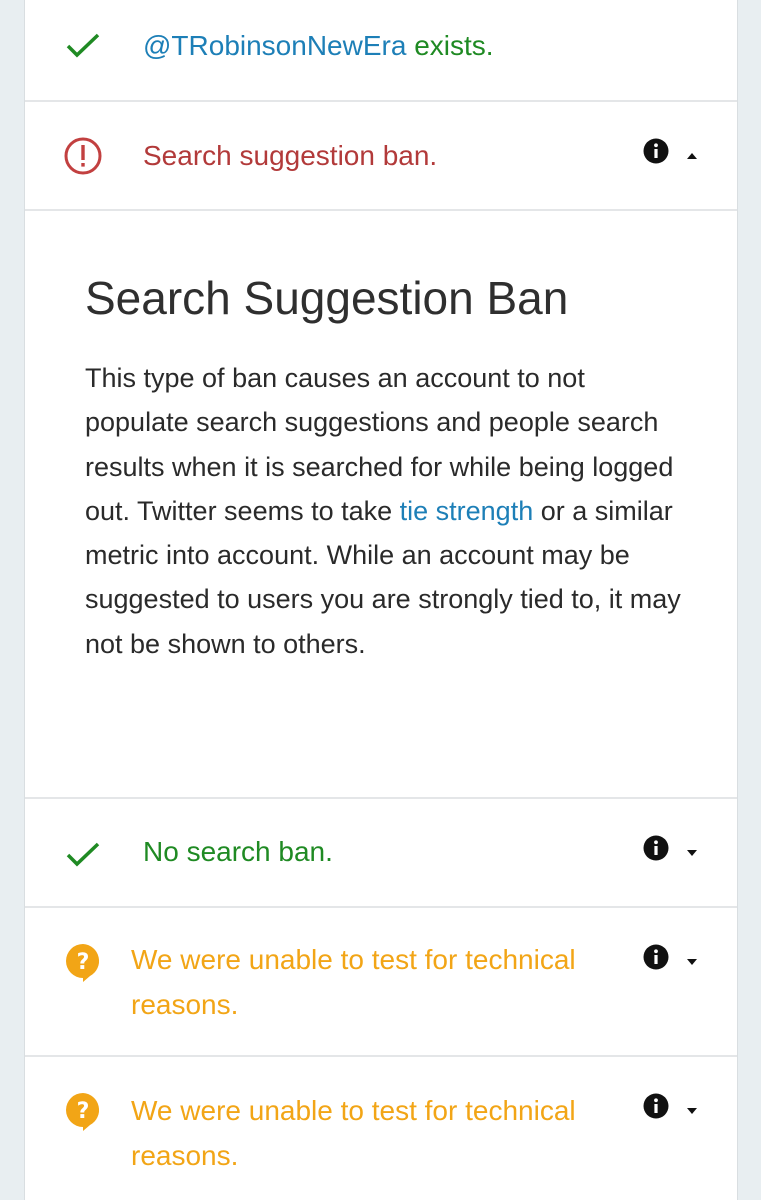 This screenshot has width=761, height=1200. I want to click on tie-strength-link: tie strength, so click(467, 511).